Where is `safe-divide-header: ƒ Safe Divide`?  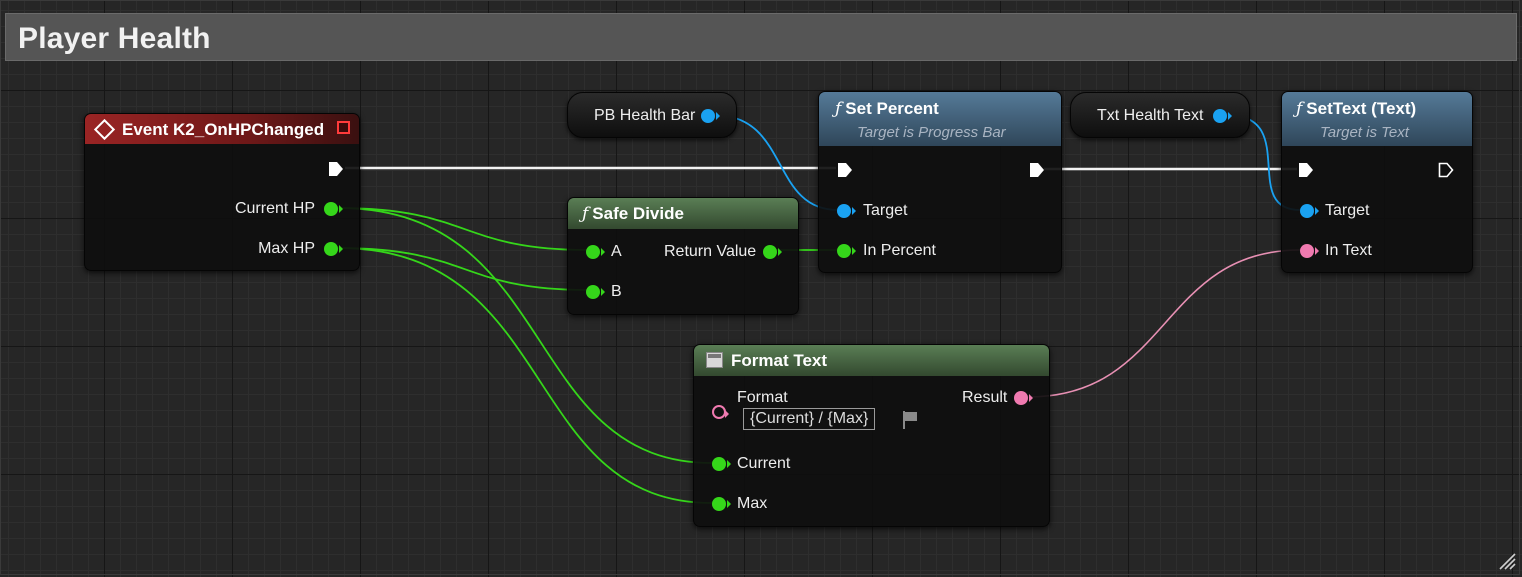
safe-divide-header: ƒ Safe Divide is located at coordinates (683, 213).